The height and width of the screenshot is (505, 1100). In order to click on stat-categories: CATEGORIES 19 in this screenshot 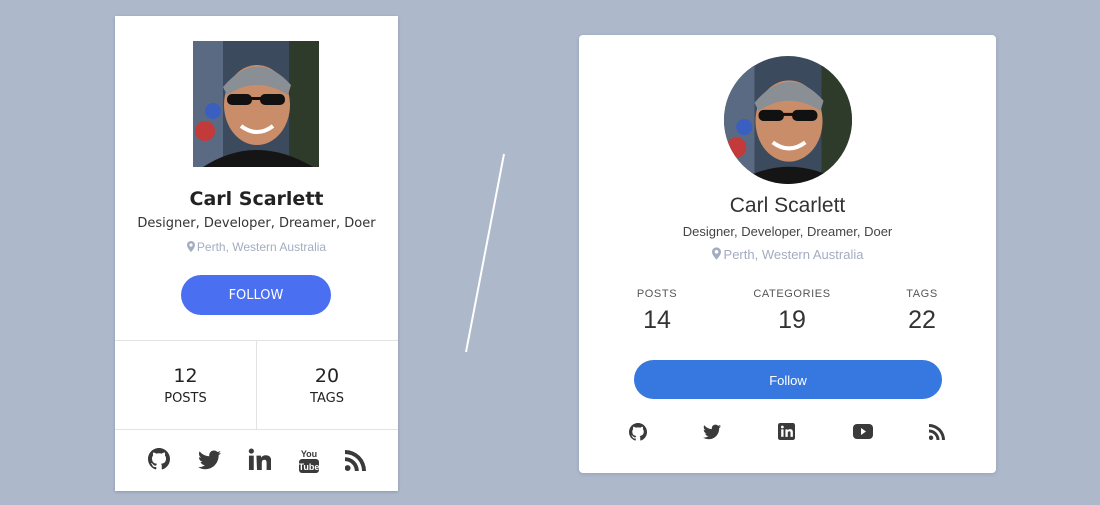, I will do `click(792, 311)`.